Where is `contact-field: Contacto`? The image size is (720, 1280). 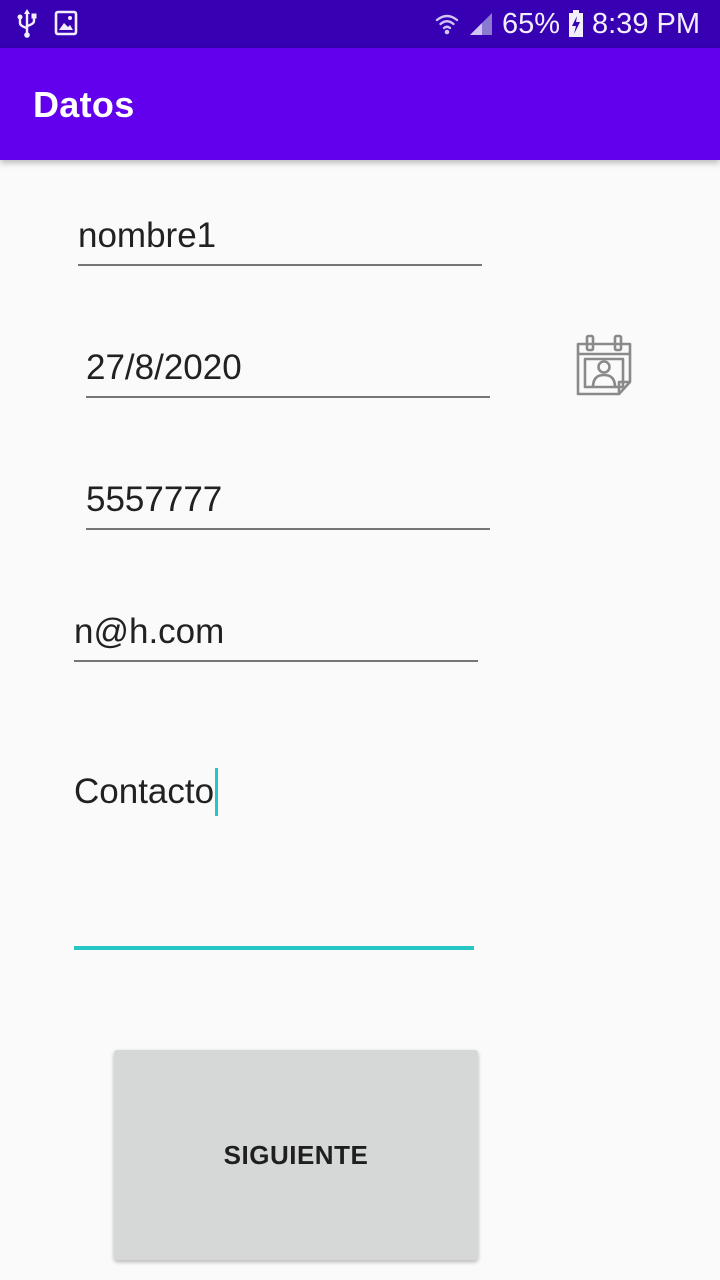
contact-field: Contacto is located at coordinates (274, 855).